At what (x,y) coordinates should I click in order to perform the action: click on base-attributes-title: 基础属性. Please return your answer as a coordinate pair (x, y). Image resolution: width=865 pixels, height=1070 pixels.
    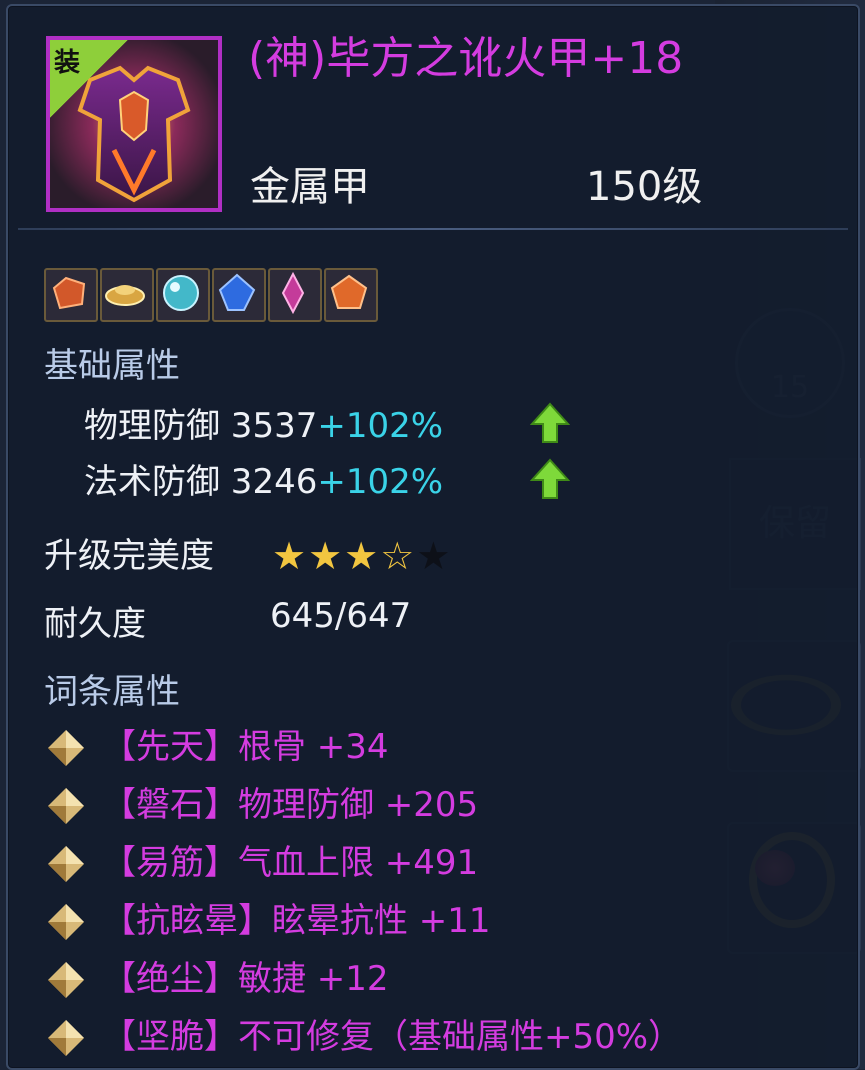
    Looking at the image, I should click on (112, 366).